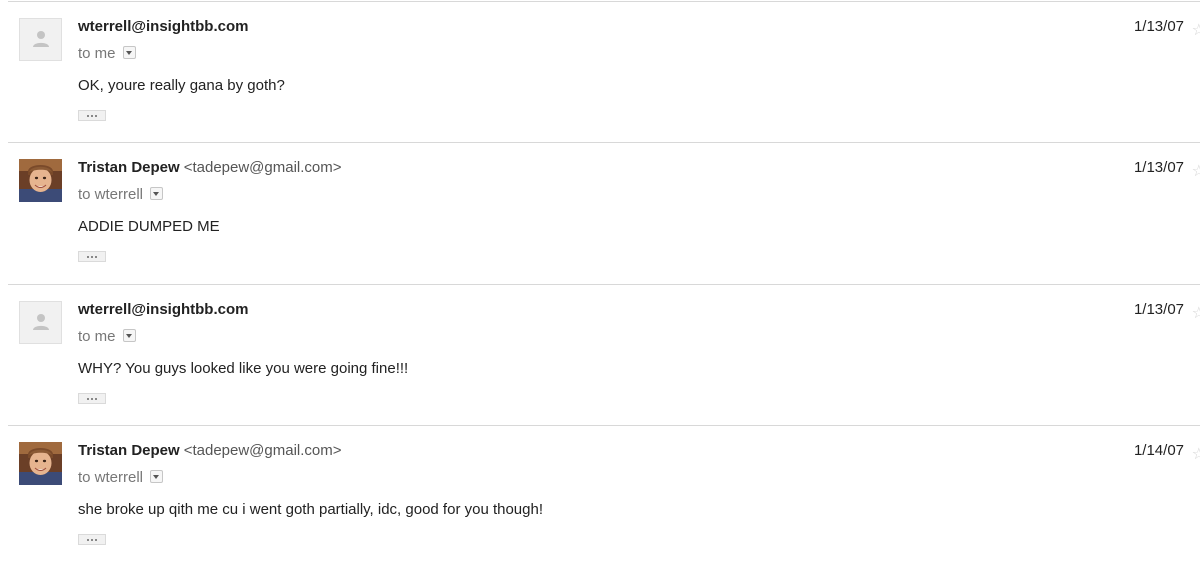 This screenshot has width=1200, height=565. I want to click on message-body: ADDIE DUMPED ME, so click(149, 226).